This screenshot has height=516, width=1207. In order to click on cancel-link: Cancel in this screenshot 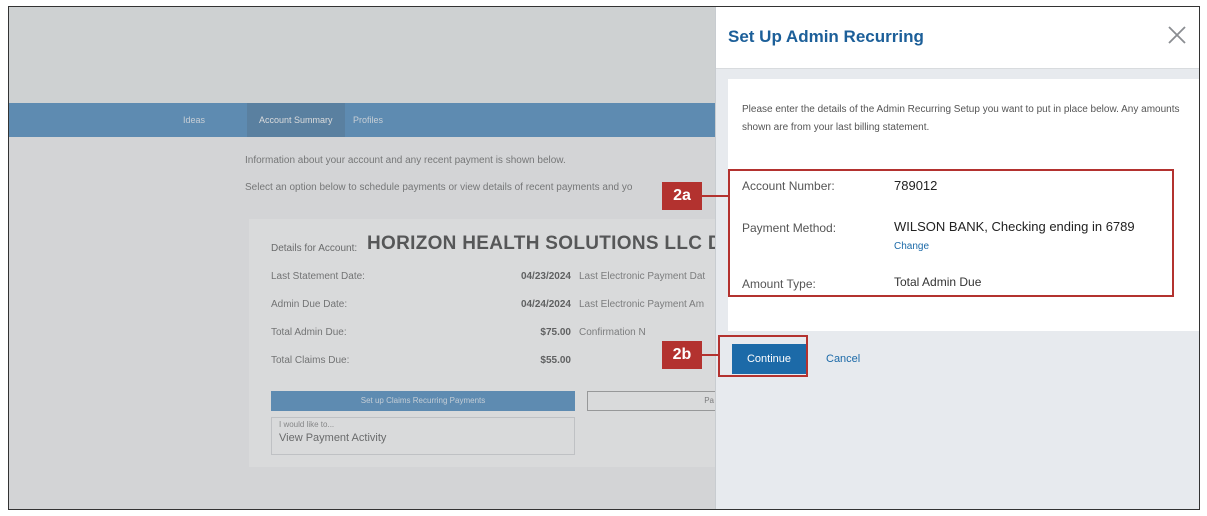, I will do `click(843, 359)`.